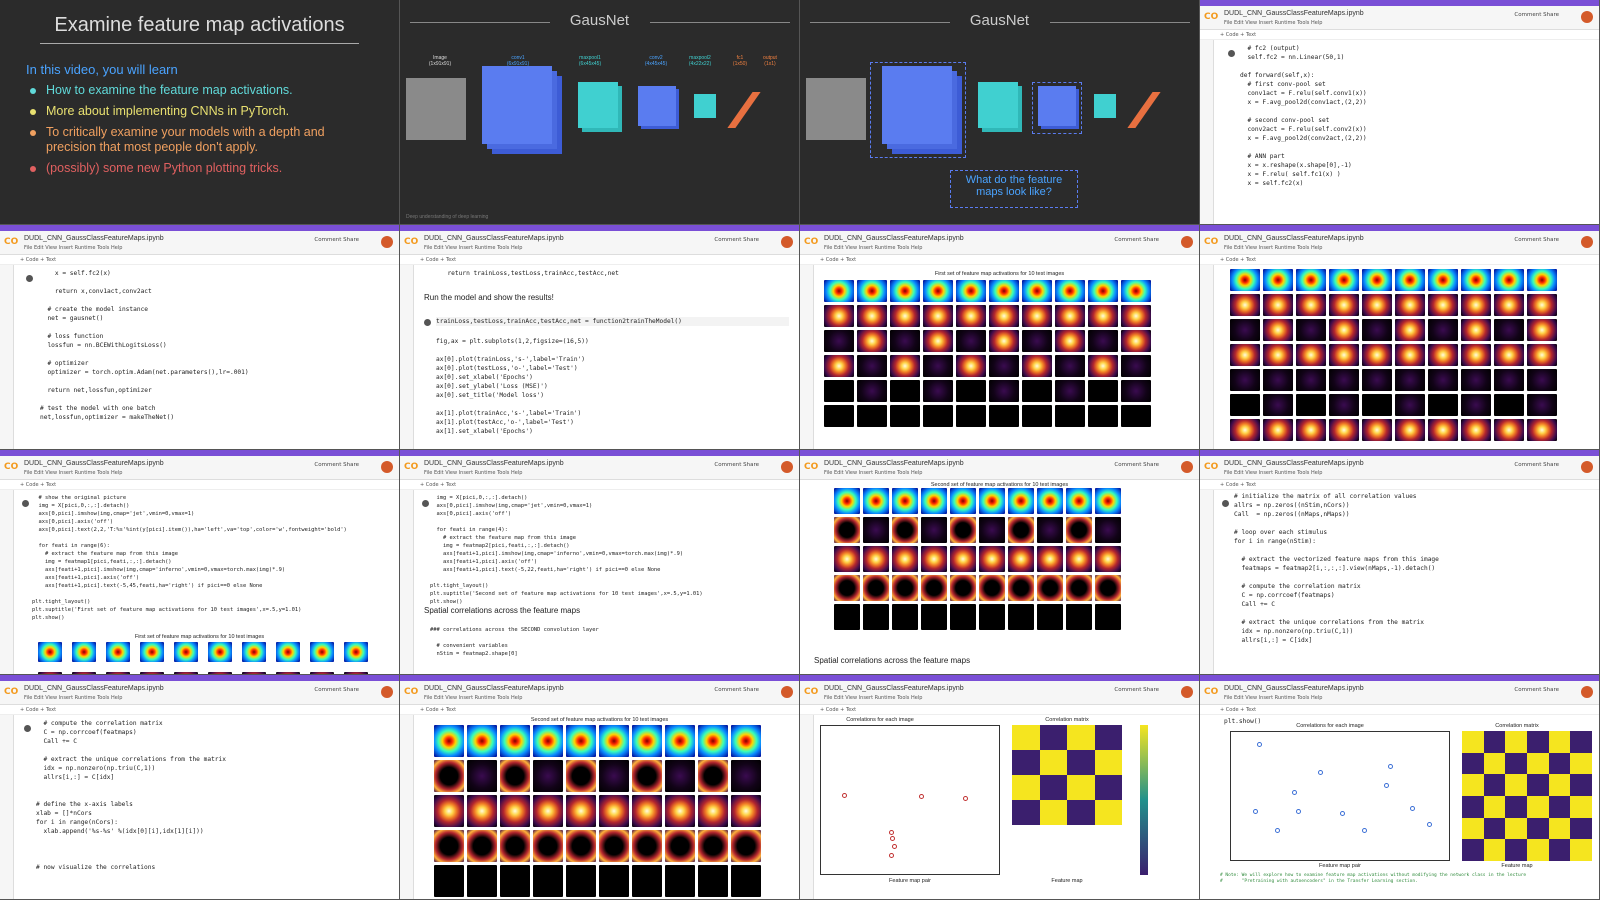  Describe the element at coordinates (891, 856) in the screenshot. I see `scatter-point` at that location.